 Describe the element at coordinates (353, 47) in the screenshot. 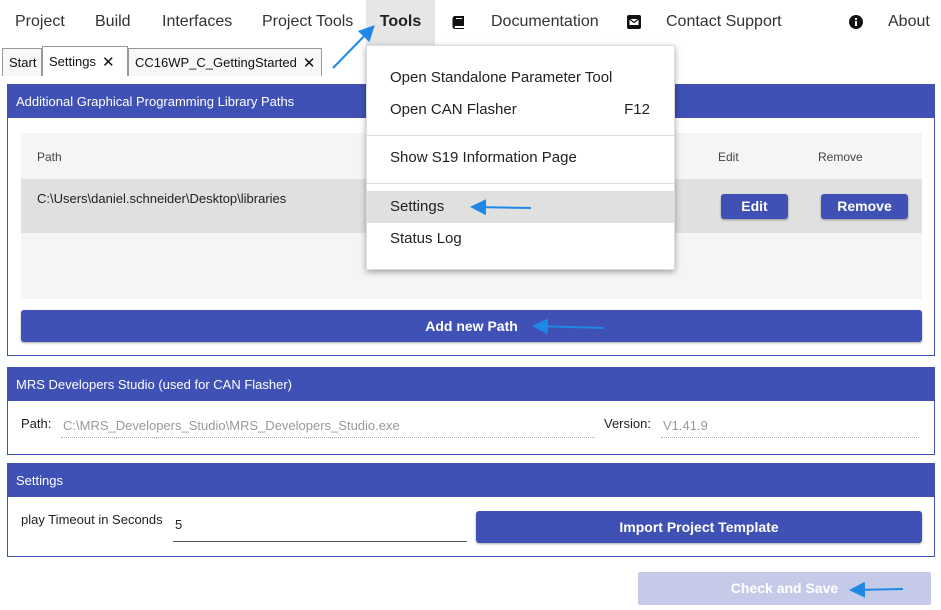

I see `arrow-to-tools-menu` at that location.